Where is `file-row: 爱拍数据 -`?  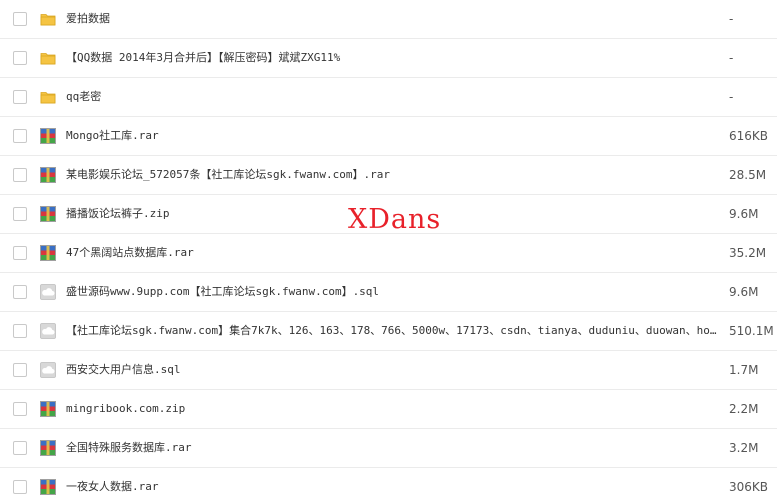
file-row: 爱拍数据 - is located at coordinates (388, 19).